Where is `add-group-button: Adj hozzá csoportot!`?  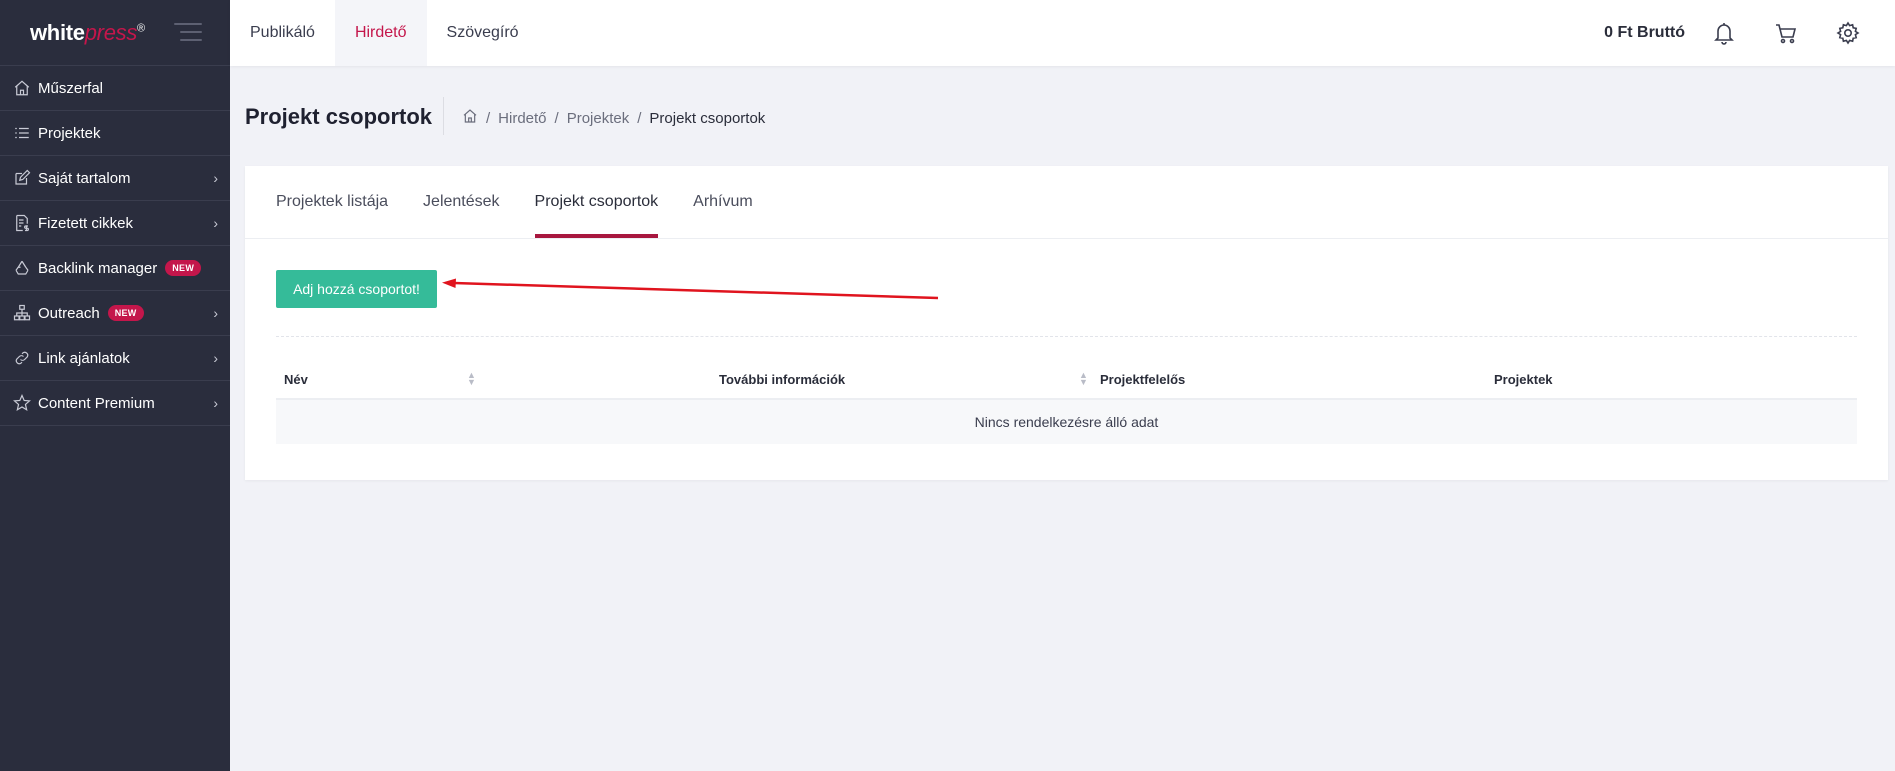 add-group-button: Adj hozzá csoportot! is located at coordinates (356, 289).